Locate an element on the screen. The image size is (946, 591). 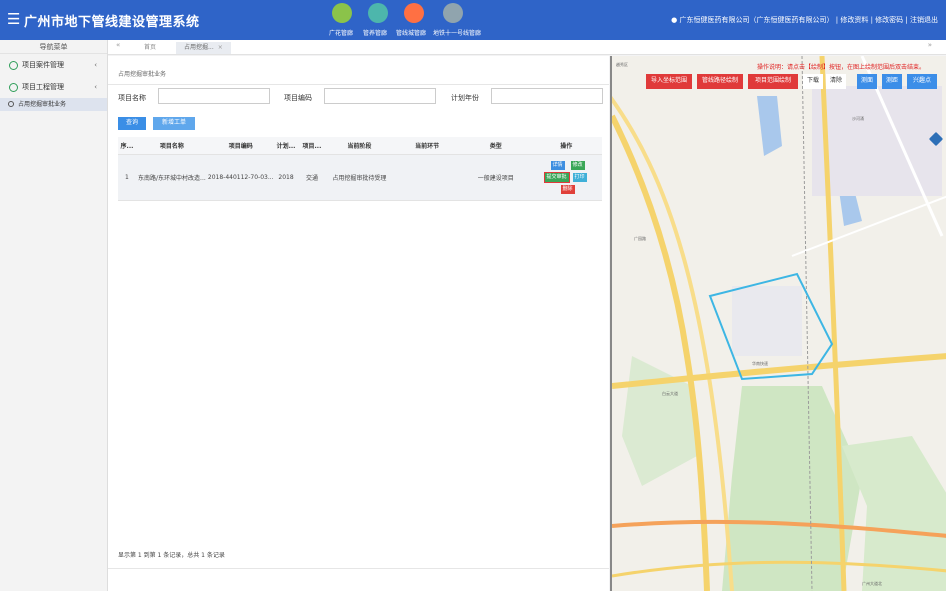
user-icon: ● is located at coordinates (674, 20).